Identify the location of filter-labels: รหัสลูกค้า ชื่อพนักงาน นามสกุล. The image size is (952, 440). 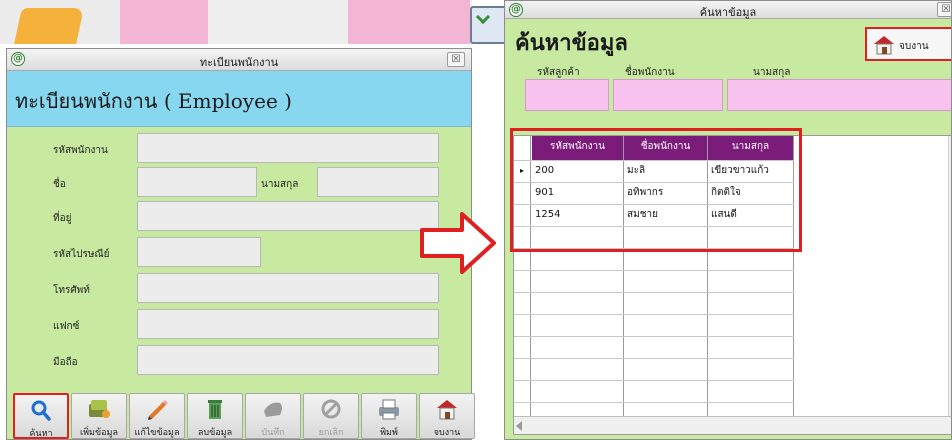
(728, 71).